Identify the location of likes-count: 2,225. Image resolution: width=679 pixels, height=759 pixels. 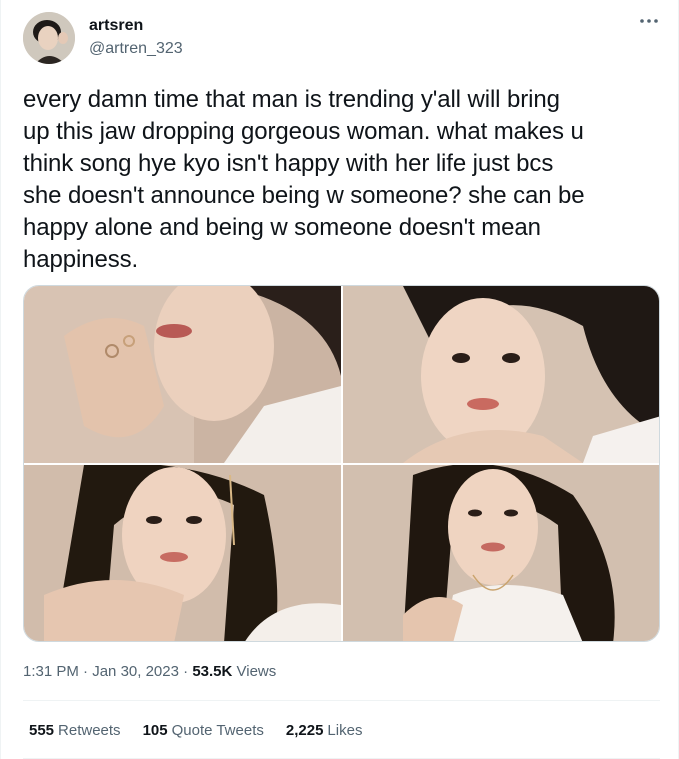
(304, 730).